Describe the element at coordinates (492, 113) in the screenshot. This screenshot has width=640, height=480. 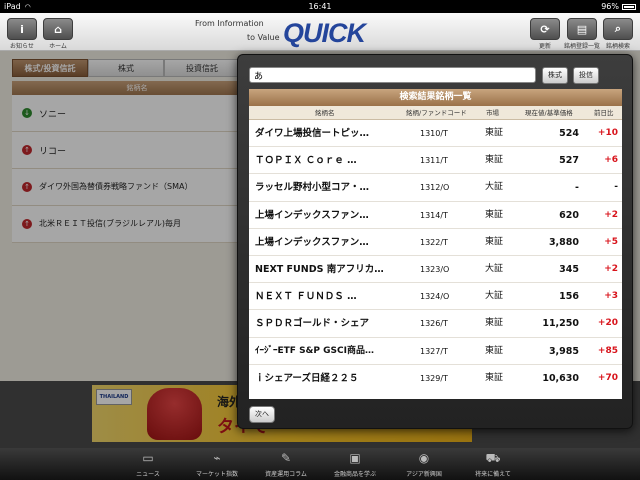
I see `col-market: 市場` at that location.